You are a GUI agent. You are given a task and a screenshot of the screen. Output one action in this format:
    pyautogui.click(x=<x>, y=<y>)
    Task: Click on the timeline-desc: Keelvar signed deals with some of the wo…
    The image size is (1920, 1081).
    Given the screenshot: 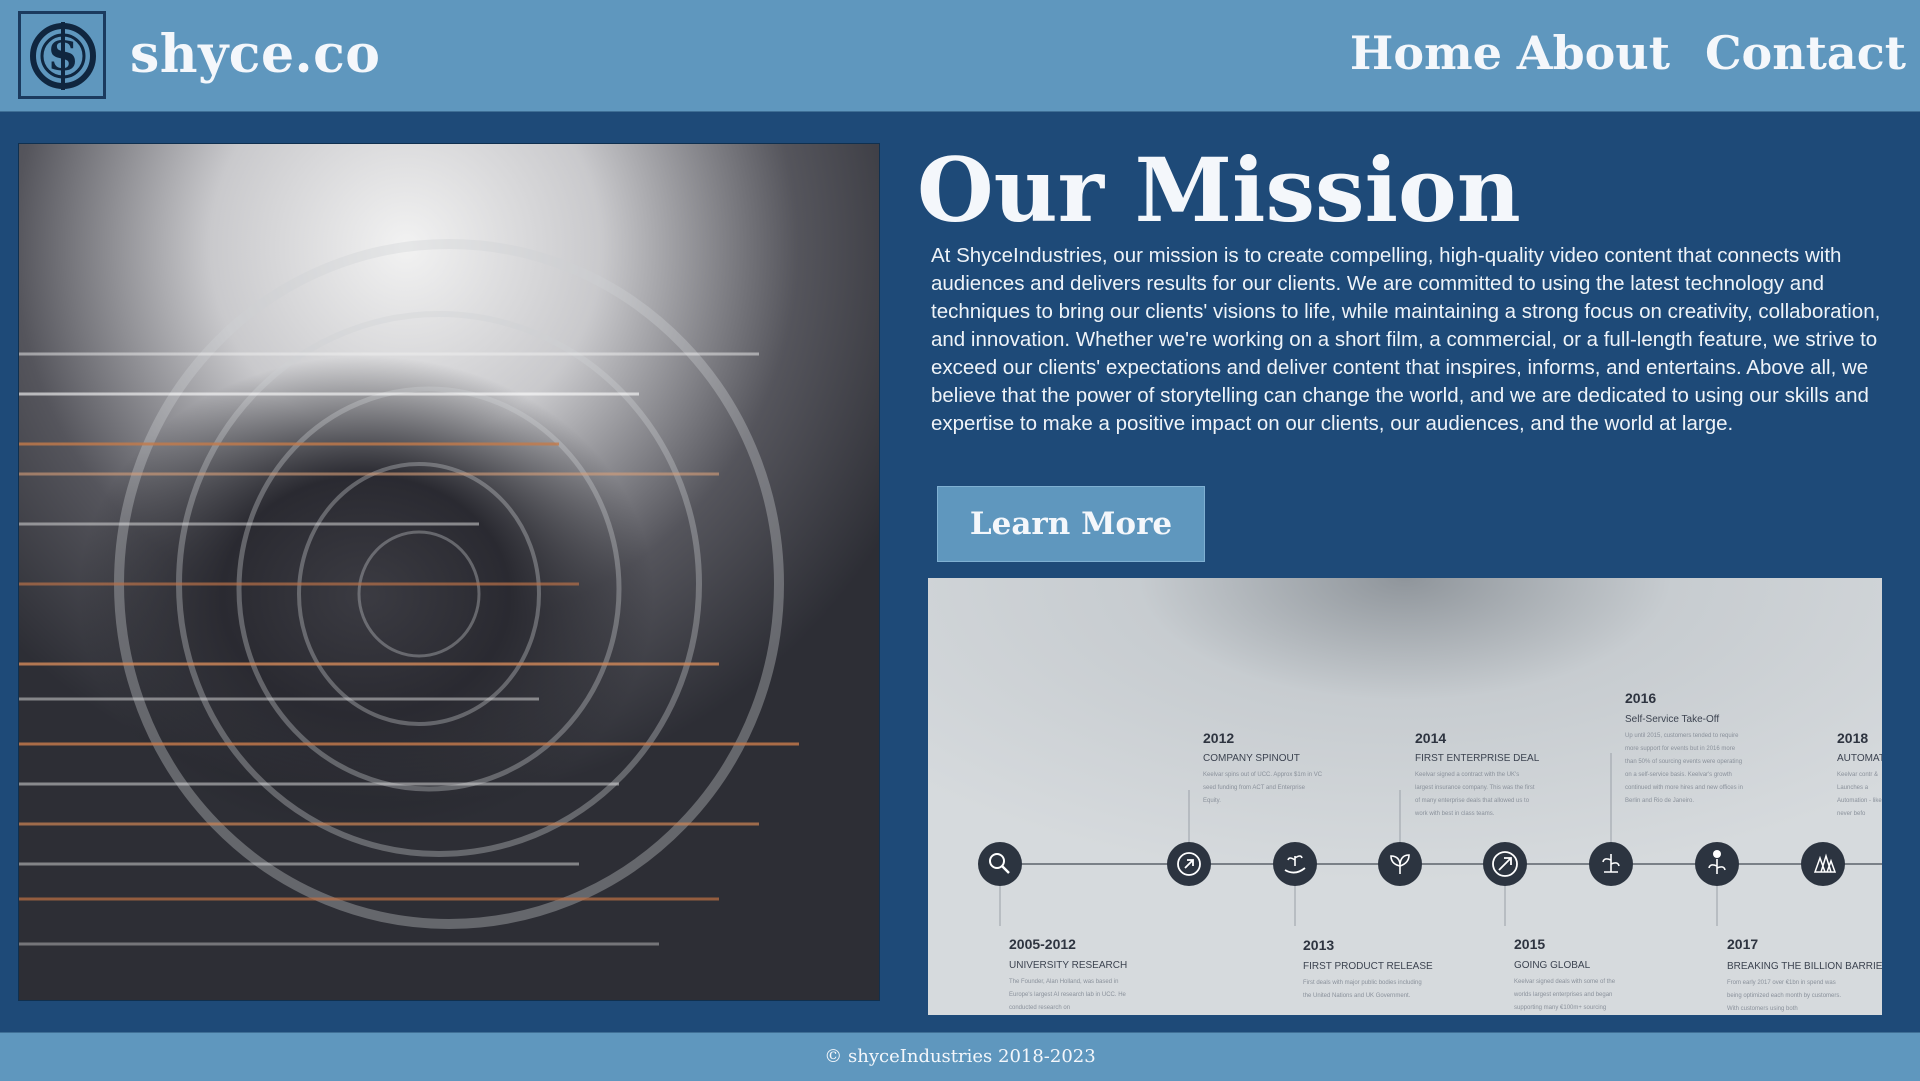 What is the action you would take?
    pyautogui.click(x=1565, y=995)
    